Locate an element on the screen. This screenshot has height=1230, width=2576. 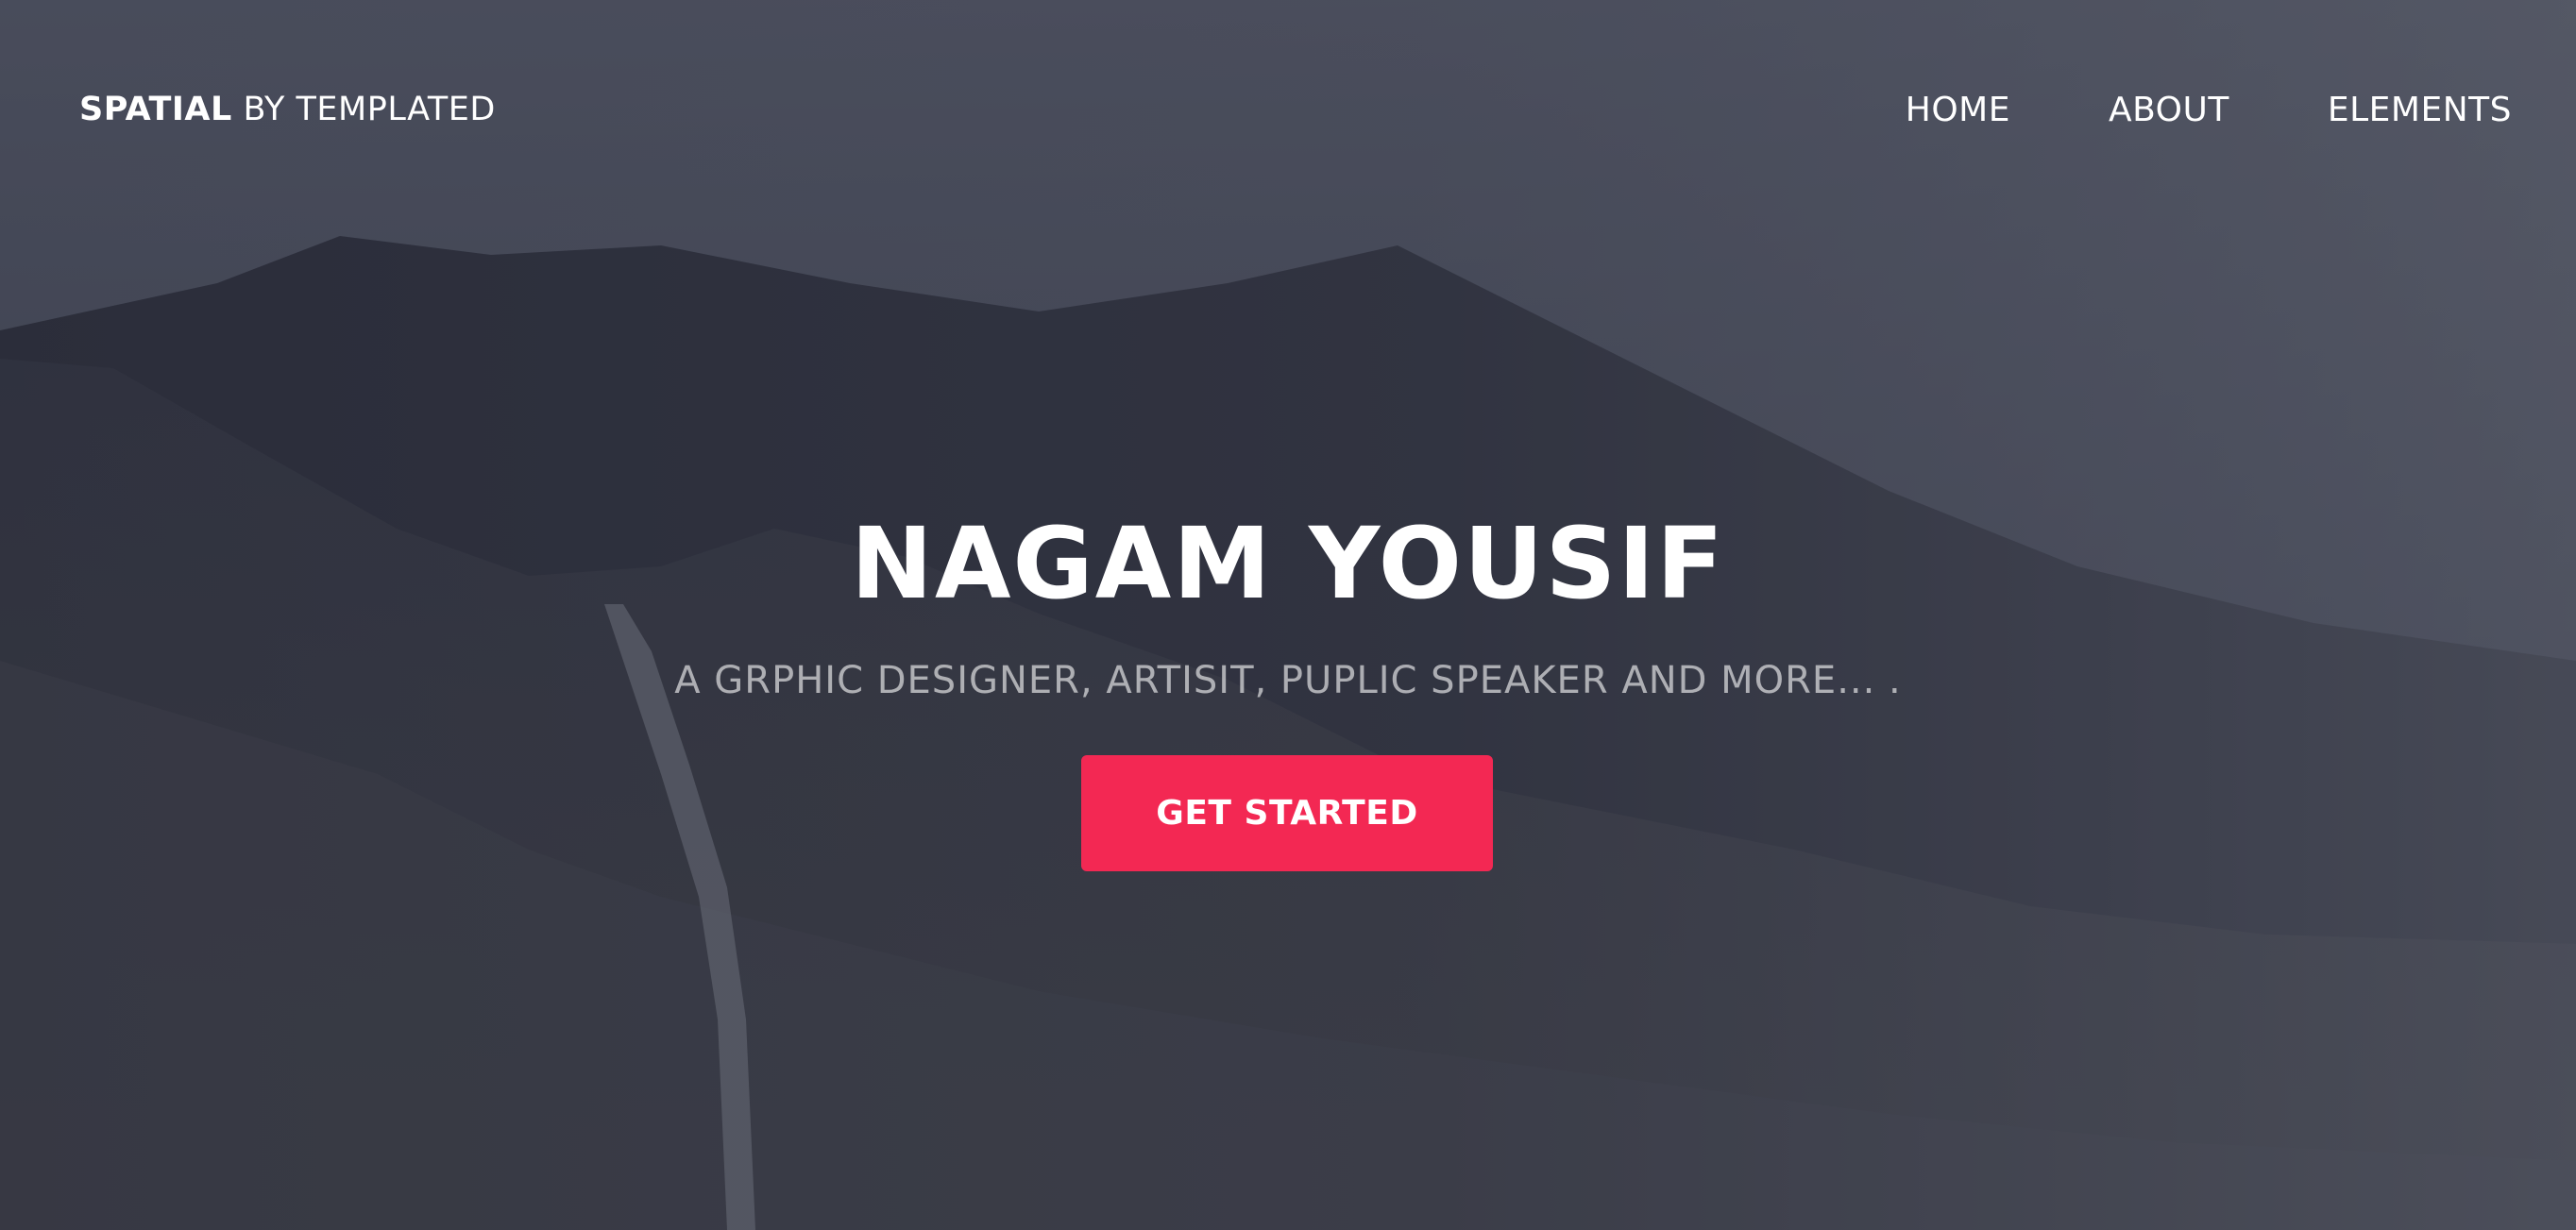
main-nav: HOME ABOUT ELEMENTS is located at coordinates (2159, 110).